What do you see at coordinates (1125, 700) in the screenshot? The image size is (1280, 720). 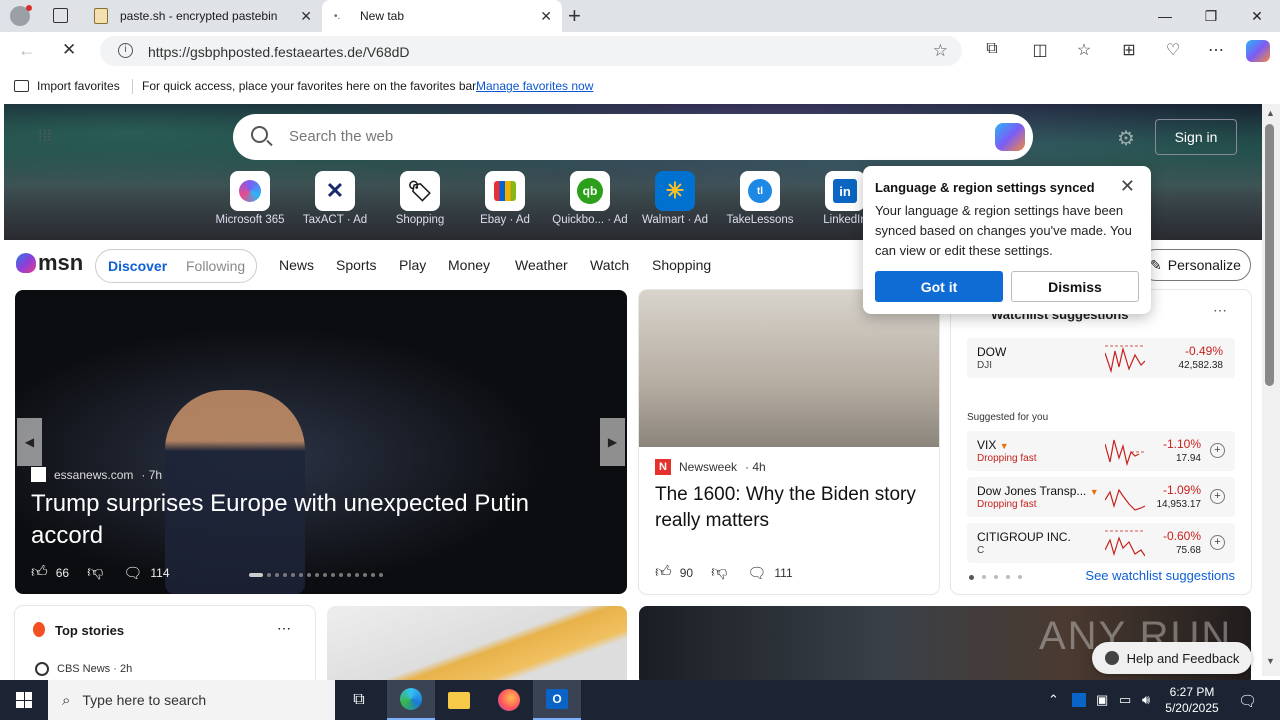 I see `network-icon: ▭` at bounding box center [1125, 700].